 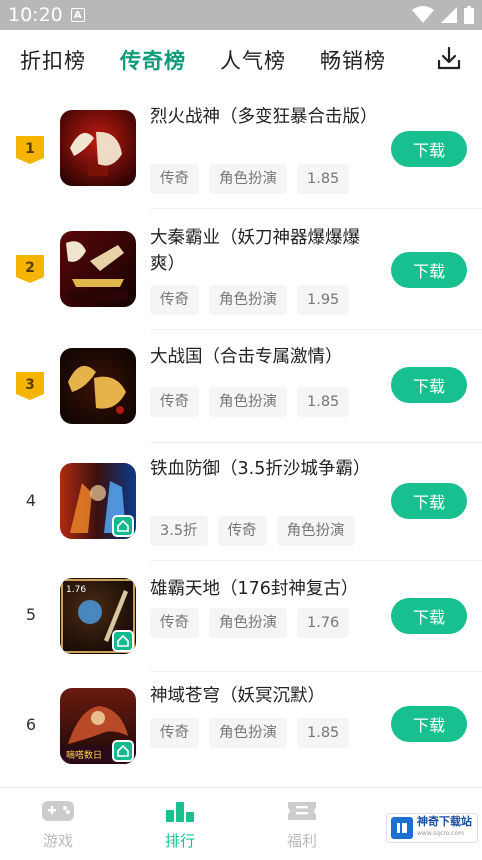 What do you see at coordinates (31, 724) in the screenshot?
I see `rank-number: 6` at bounding box center [31, 724].